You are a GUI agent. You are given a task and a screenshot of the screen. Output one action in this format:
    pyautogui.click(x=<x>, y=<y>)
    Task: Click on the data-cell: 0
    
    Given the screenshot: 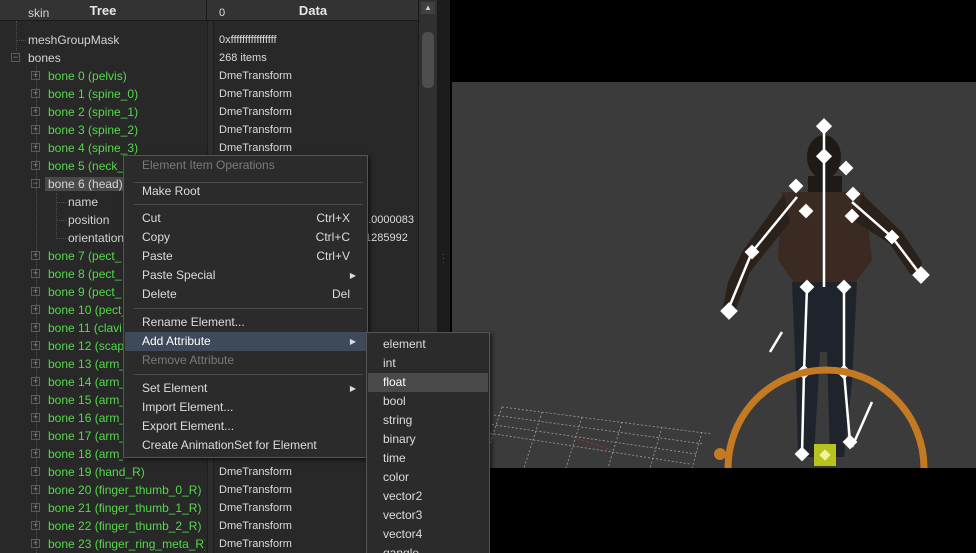 What is the action you would take?
    pyautogui.click(x=318, y=13)
    